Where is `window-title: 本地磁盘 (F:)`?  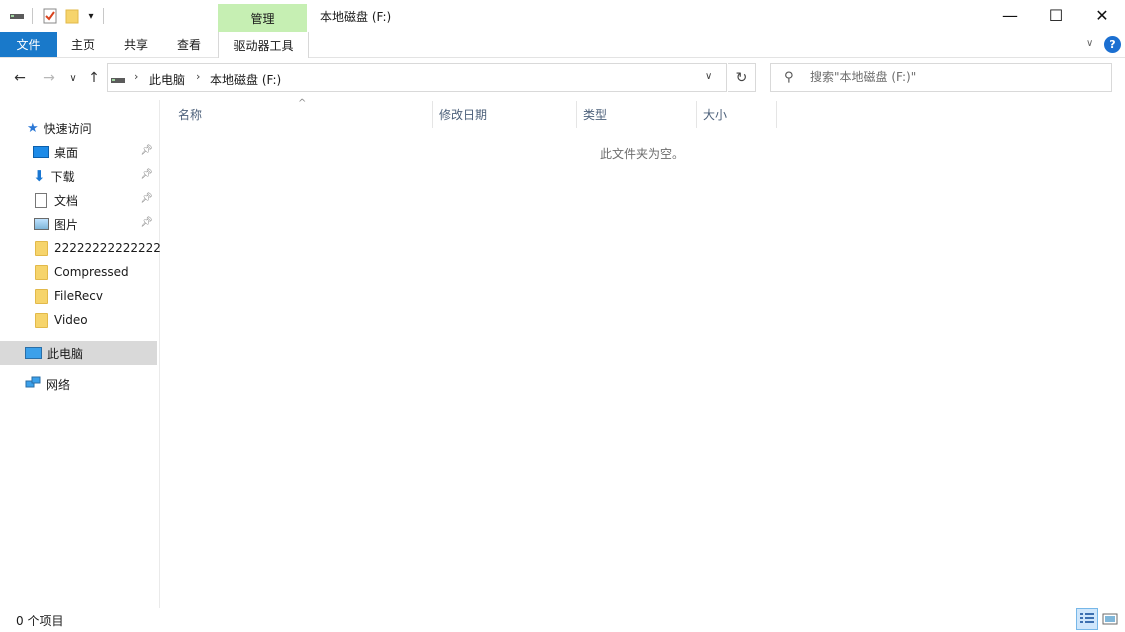 window-title: 本地磁盘 (F:) is located at coordinates (356, 17).